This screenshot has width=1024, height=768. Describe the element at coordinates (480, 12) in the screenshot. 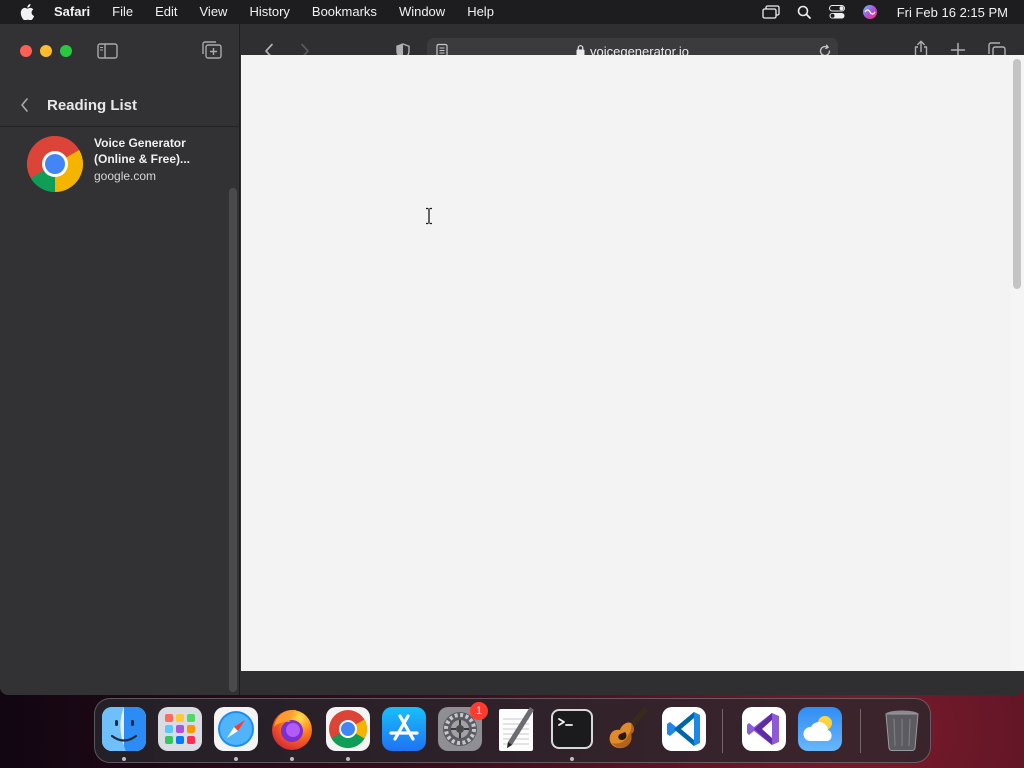

I see `menu-help: Help` at that location.